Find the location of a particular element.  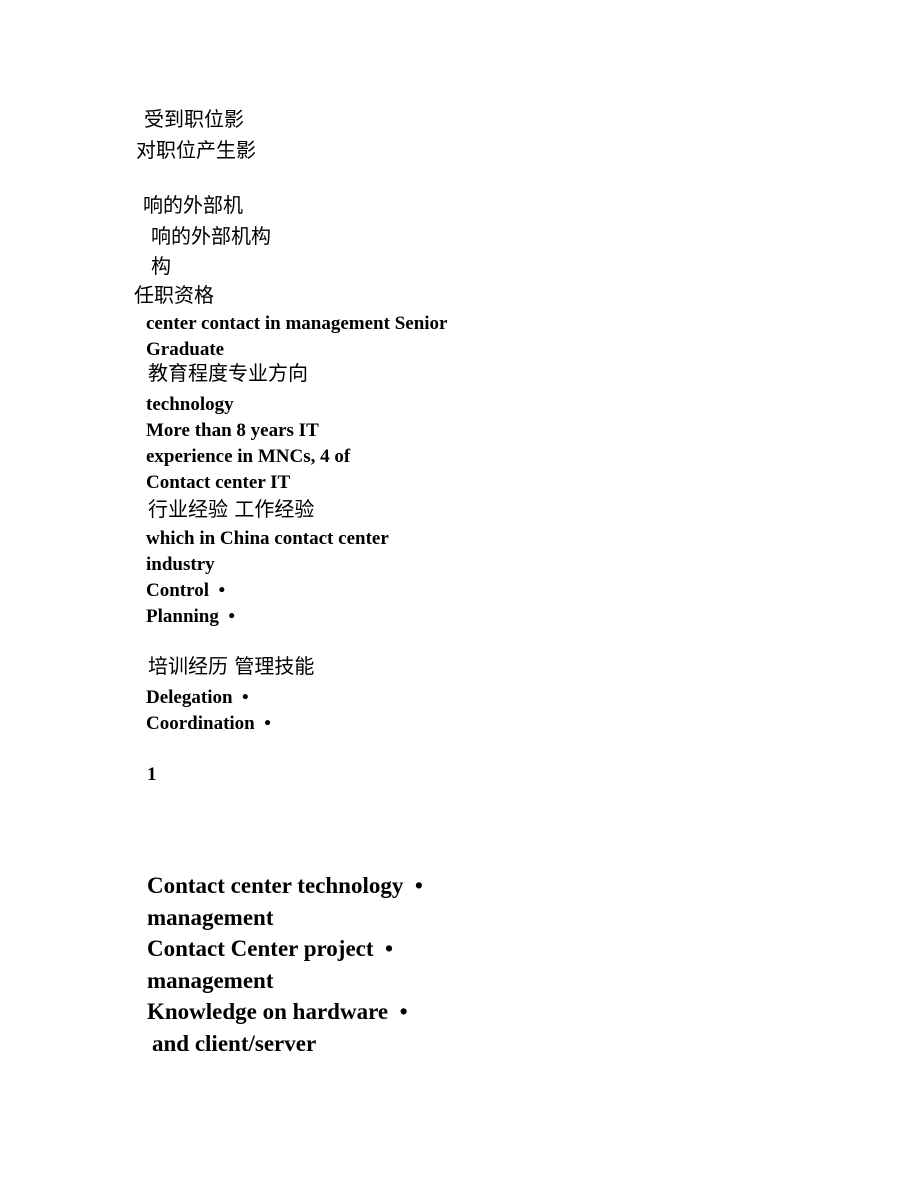

text-line: Contact center IT is located at coordinates (218, 482).